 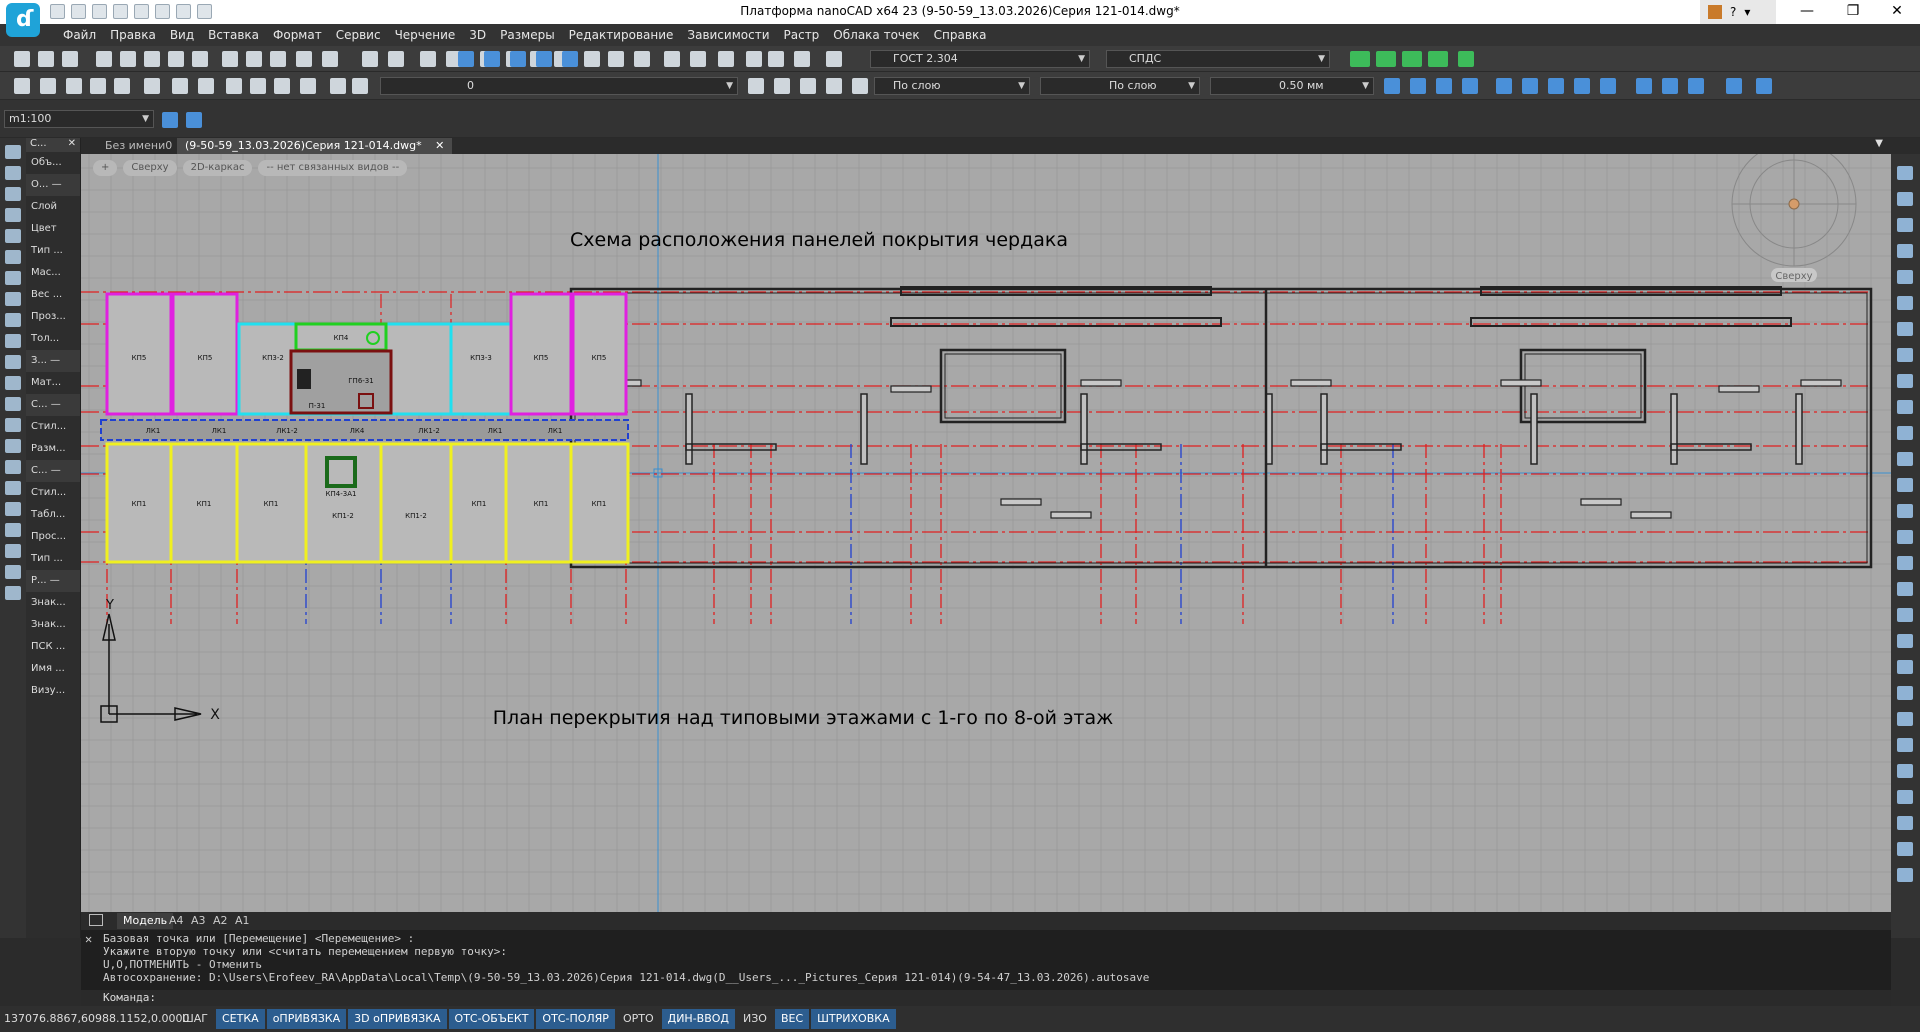 What do you see at coordinates (79, 119) in the screenshot?
I see `annotation-scale-select: m1:100 ▼` at bounding box center [79, 119].